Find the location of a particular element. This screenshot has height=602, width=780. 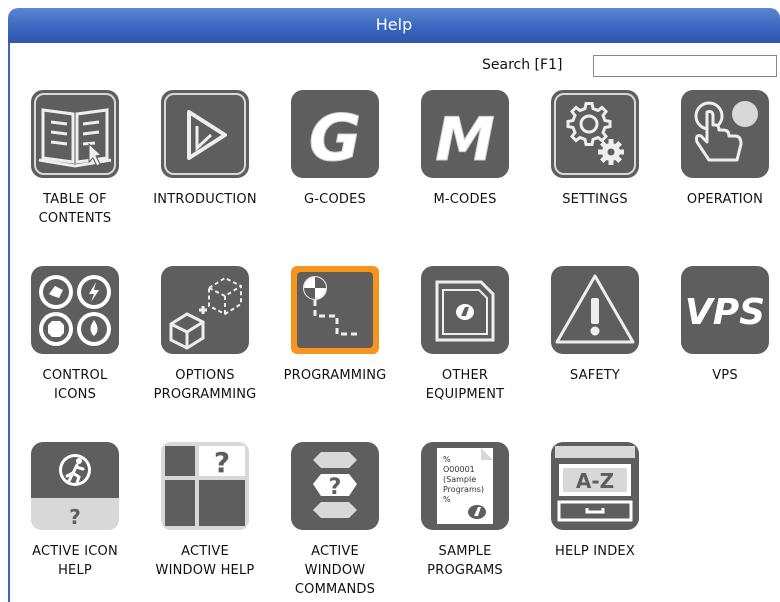

tile-label: OPTIONS PROGRAMMING is located at coordinates (205, 385).